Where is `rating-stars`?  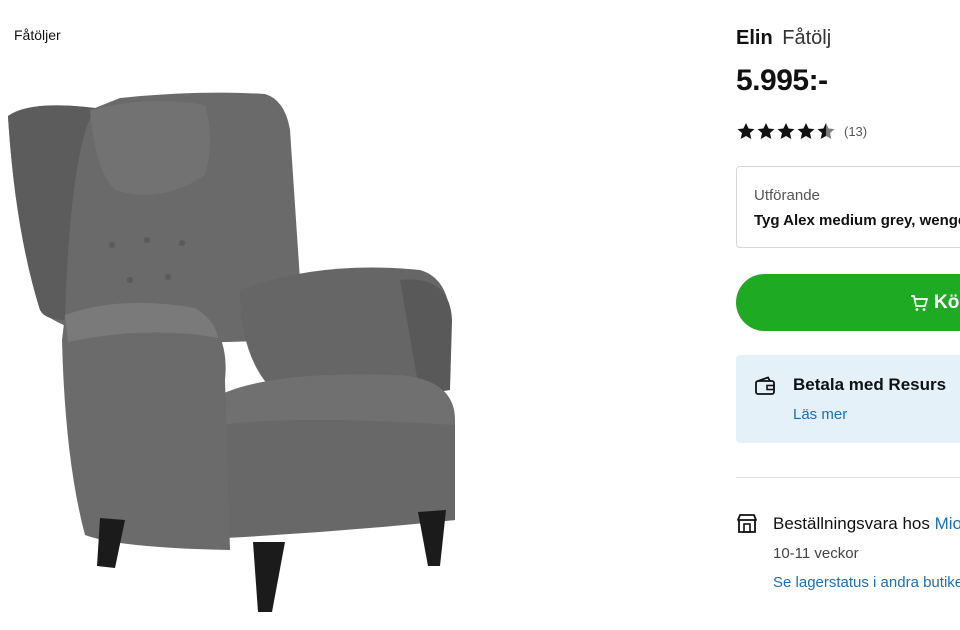 rating-stars is located at coordinates (786, 131).